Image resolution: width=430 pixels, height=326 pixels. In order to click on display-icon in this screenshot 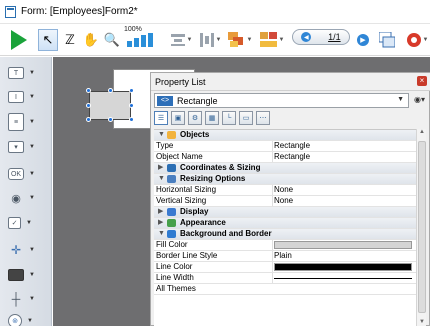, I will do `click(171, 212)`.